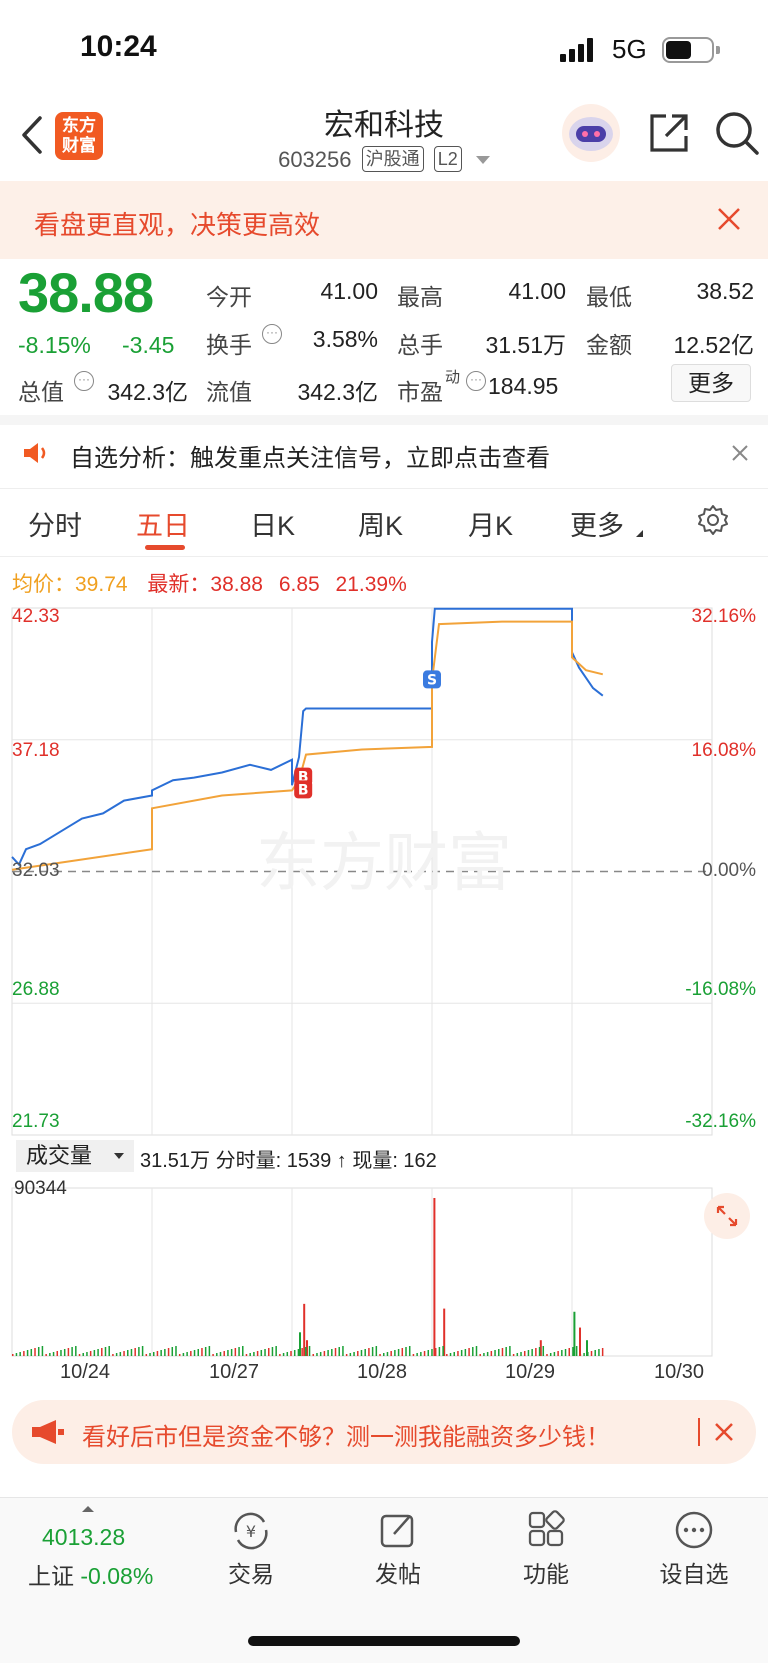 The height and width of the screenshot is (1663, 768). What do you see at coordinates (547, 1530) in the screenshot?
I see `features-icon` at bounding box center [547, 1530].